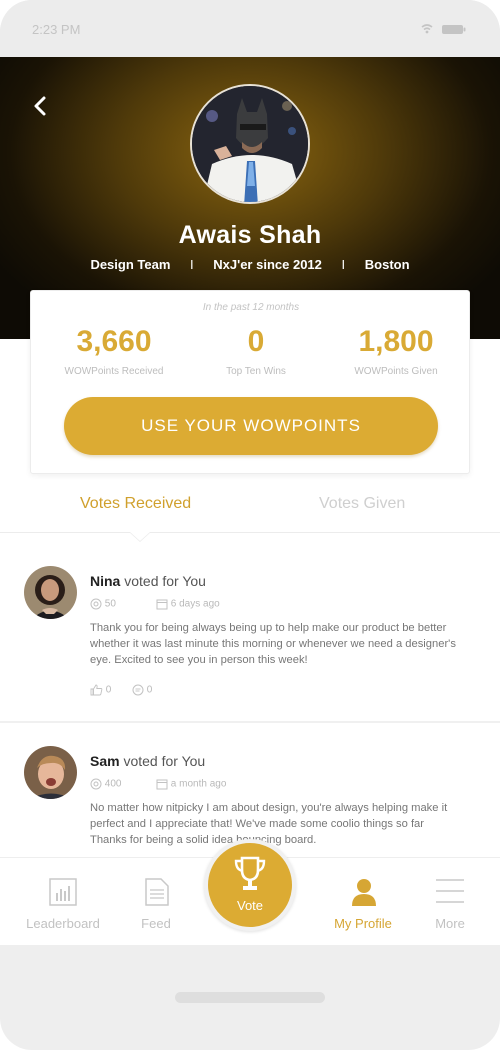 This screenshot has width=500, height=1050. What do you see at coordinates (450, 923) in the screenshot?
I see `nav-label: More` at bounding box center [450, 923].